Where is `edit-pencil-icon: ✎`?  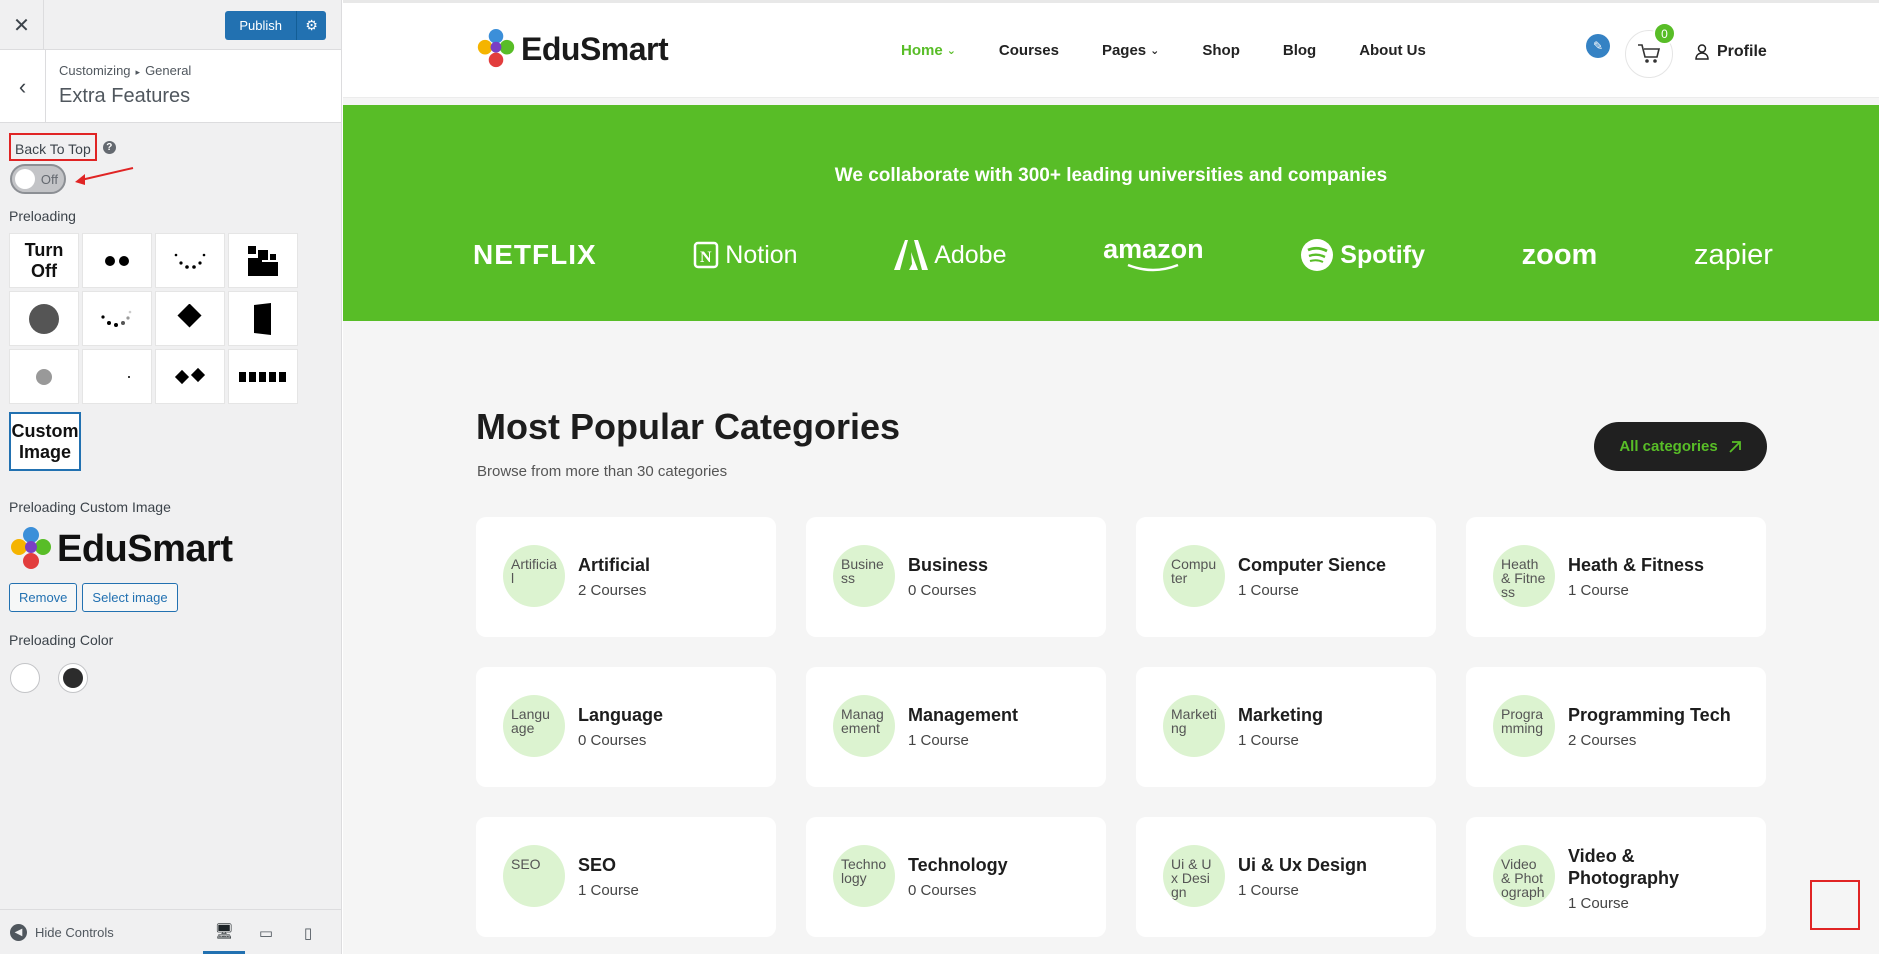
edit-pencil-icon: ✎ is located at coordinates (1598, 46).